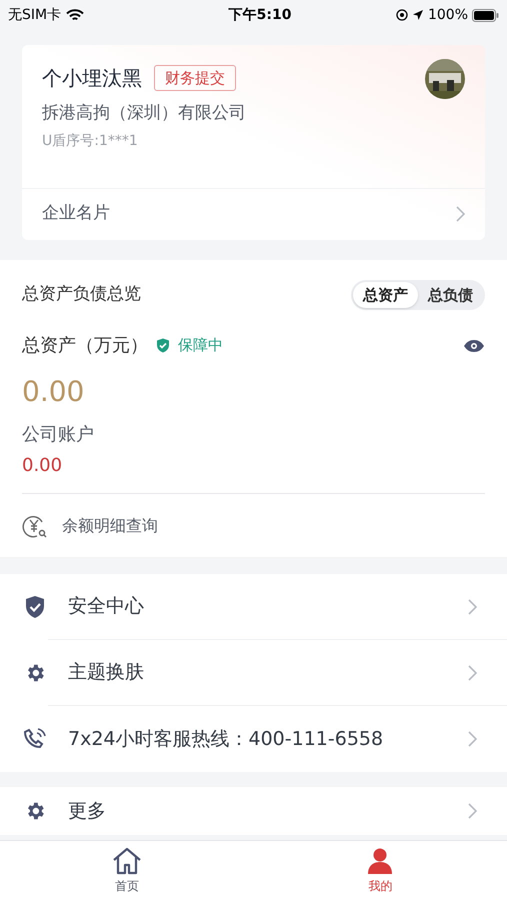 This screenshot has width=507, height=900. I want to click on menu-label: 安全中心, so click(106, 607).